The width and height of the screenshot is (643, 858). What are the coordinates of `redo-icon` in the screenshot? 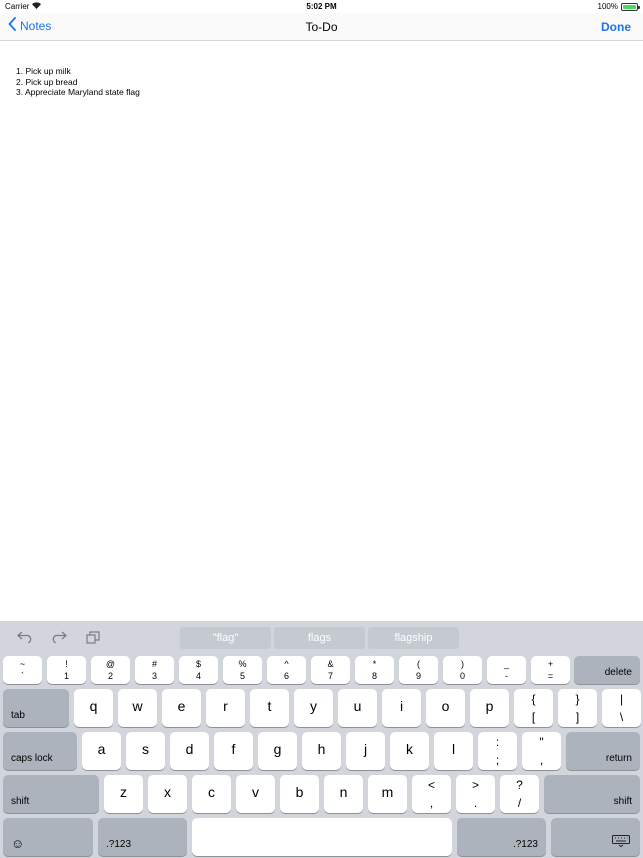 It's located at (59, 638).